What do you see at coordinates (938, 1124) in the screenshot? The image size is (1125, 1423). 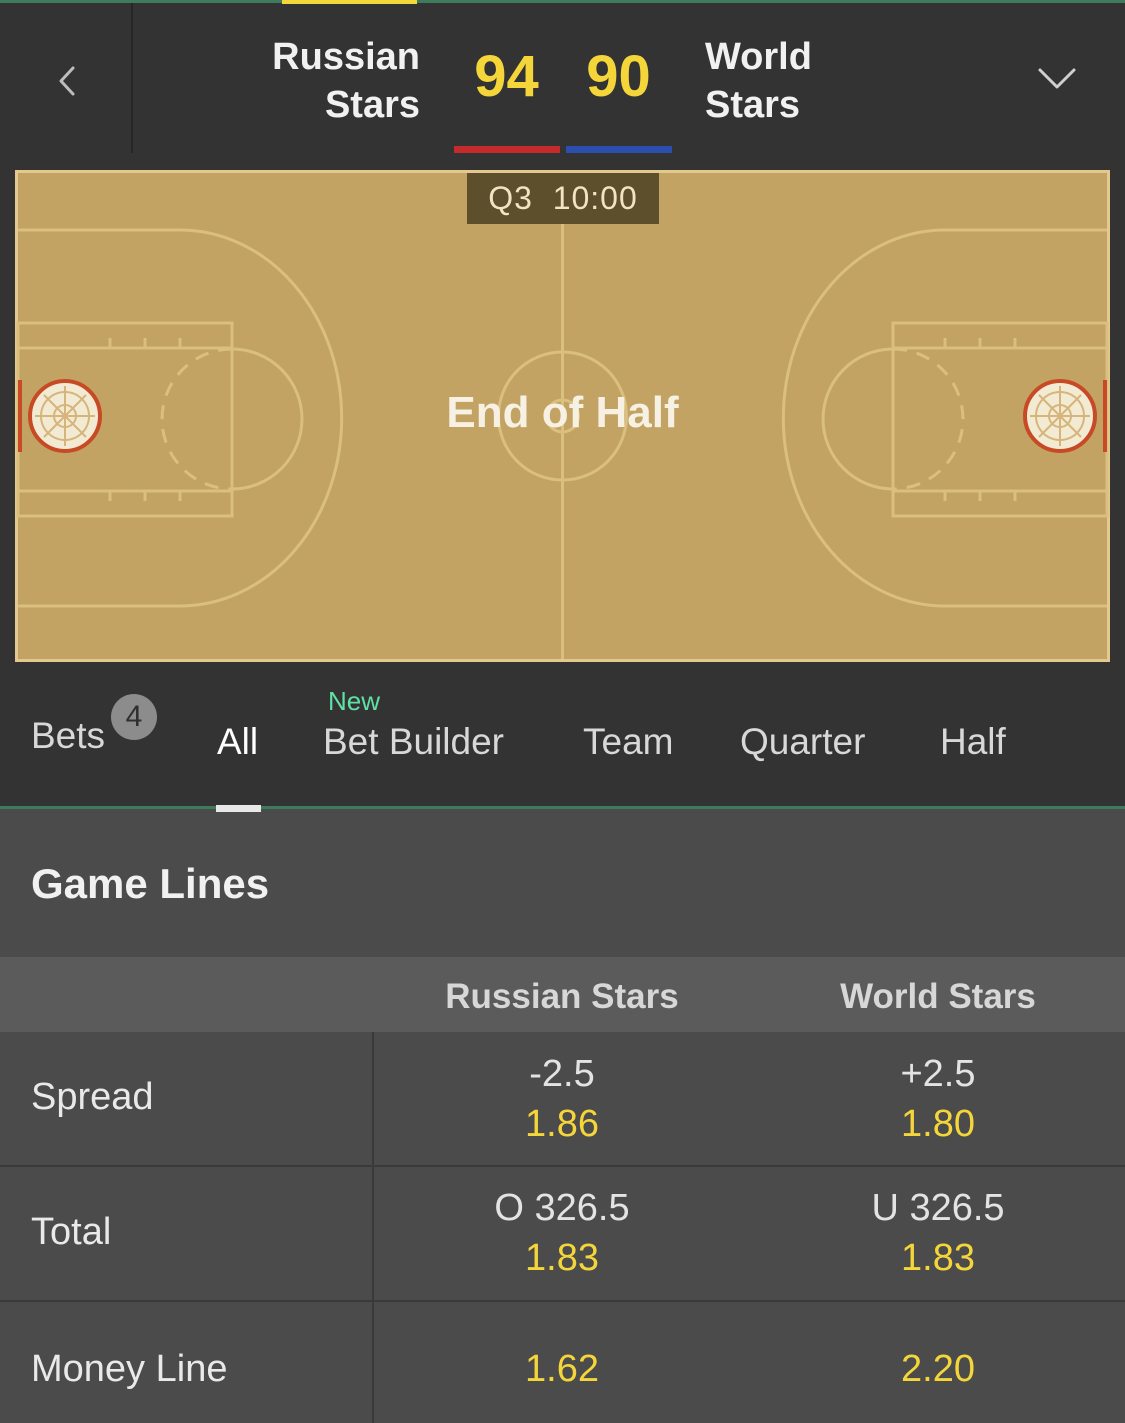 I see `selection-odds: 1.80` at bounding box center [938, 1124].